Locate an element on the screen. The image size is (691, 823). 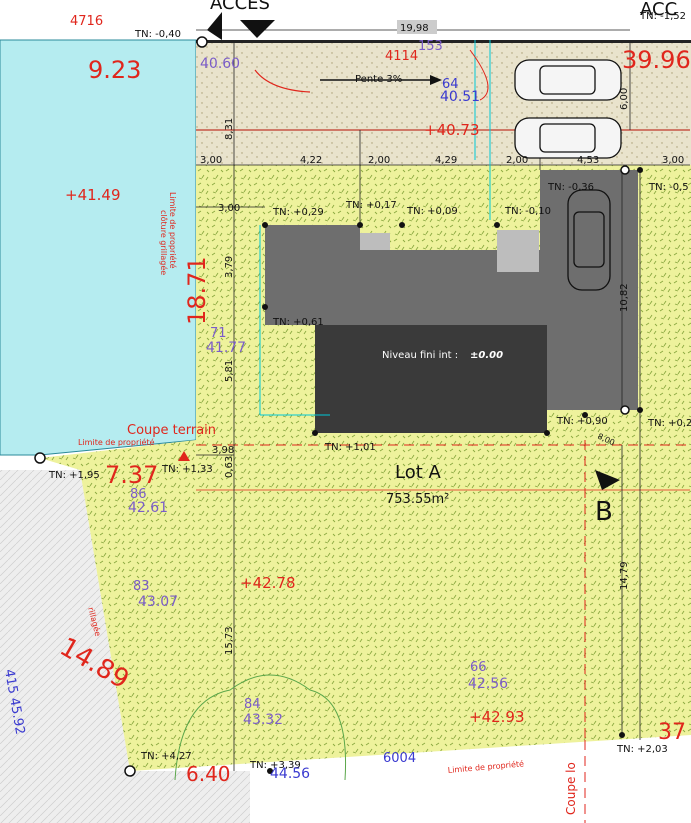
tn-label: TN: +1,01 is located at coordinates (350, 447).